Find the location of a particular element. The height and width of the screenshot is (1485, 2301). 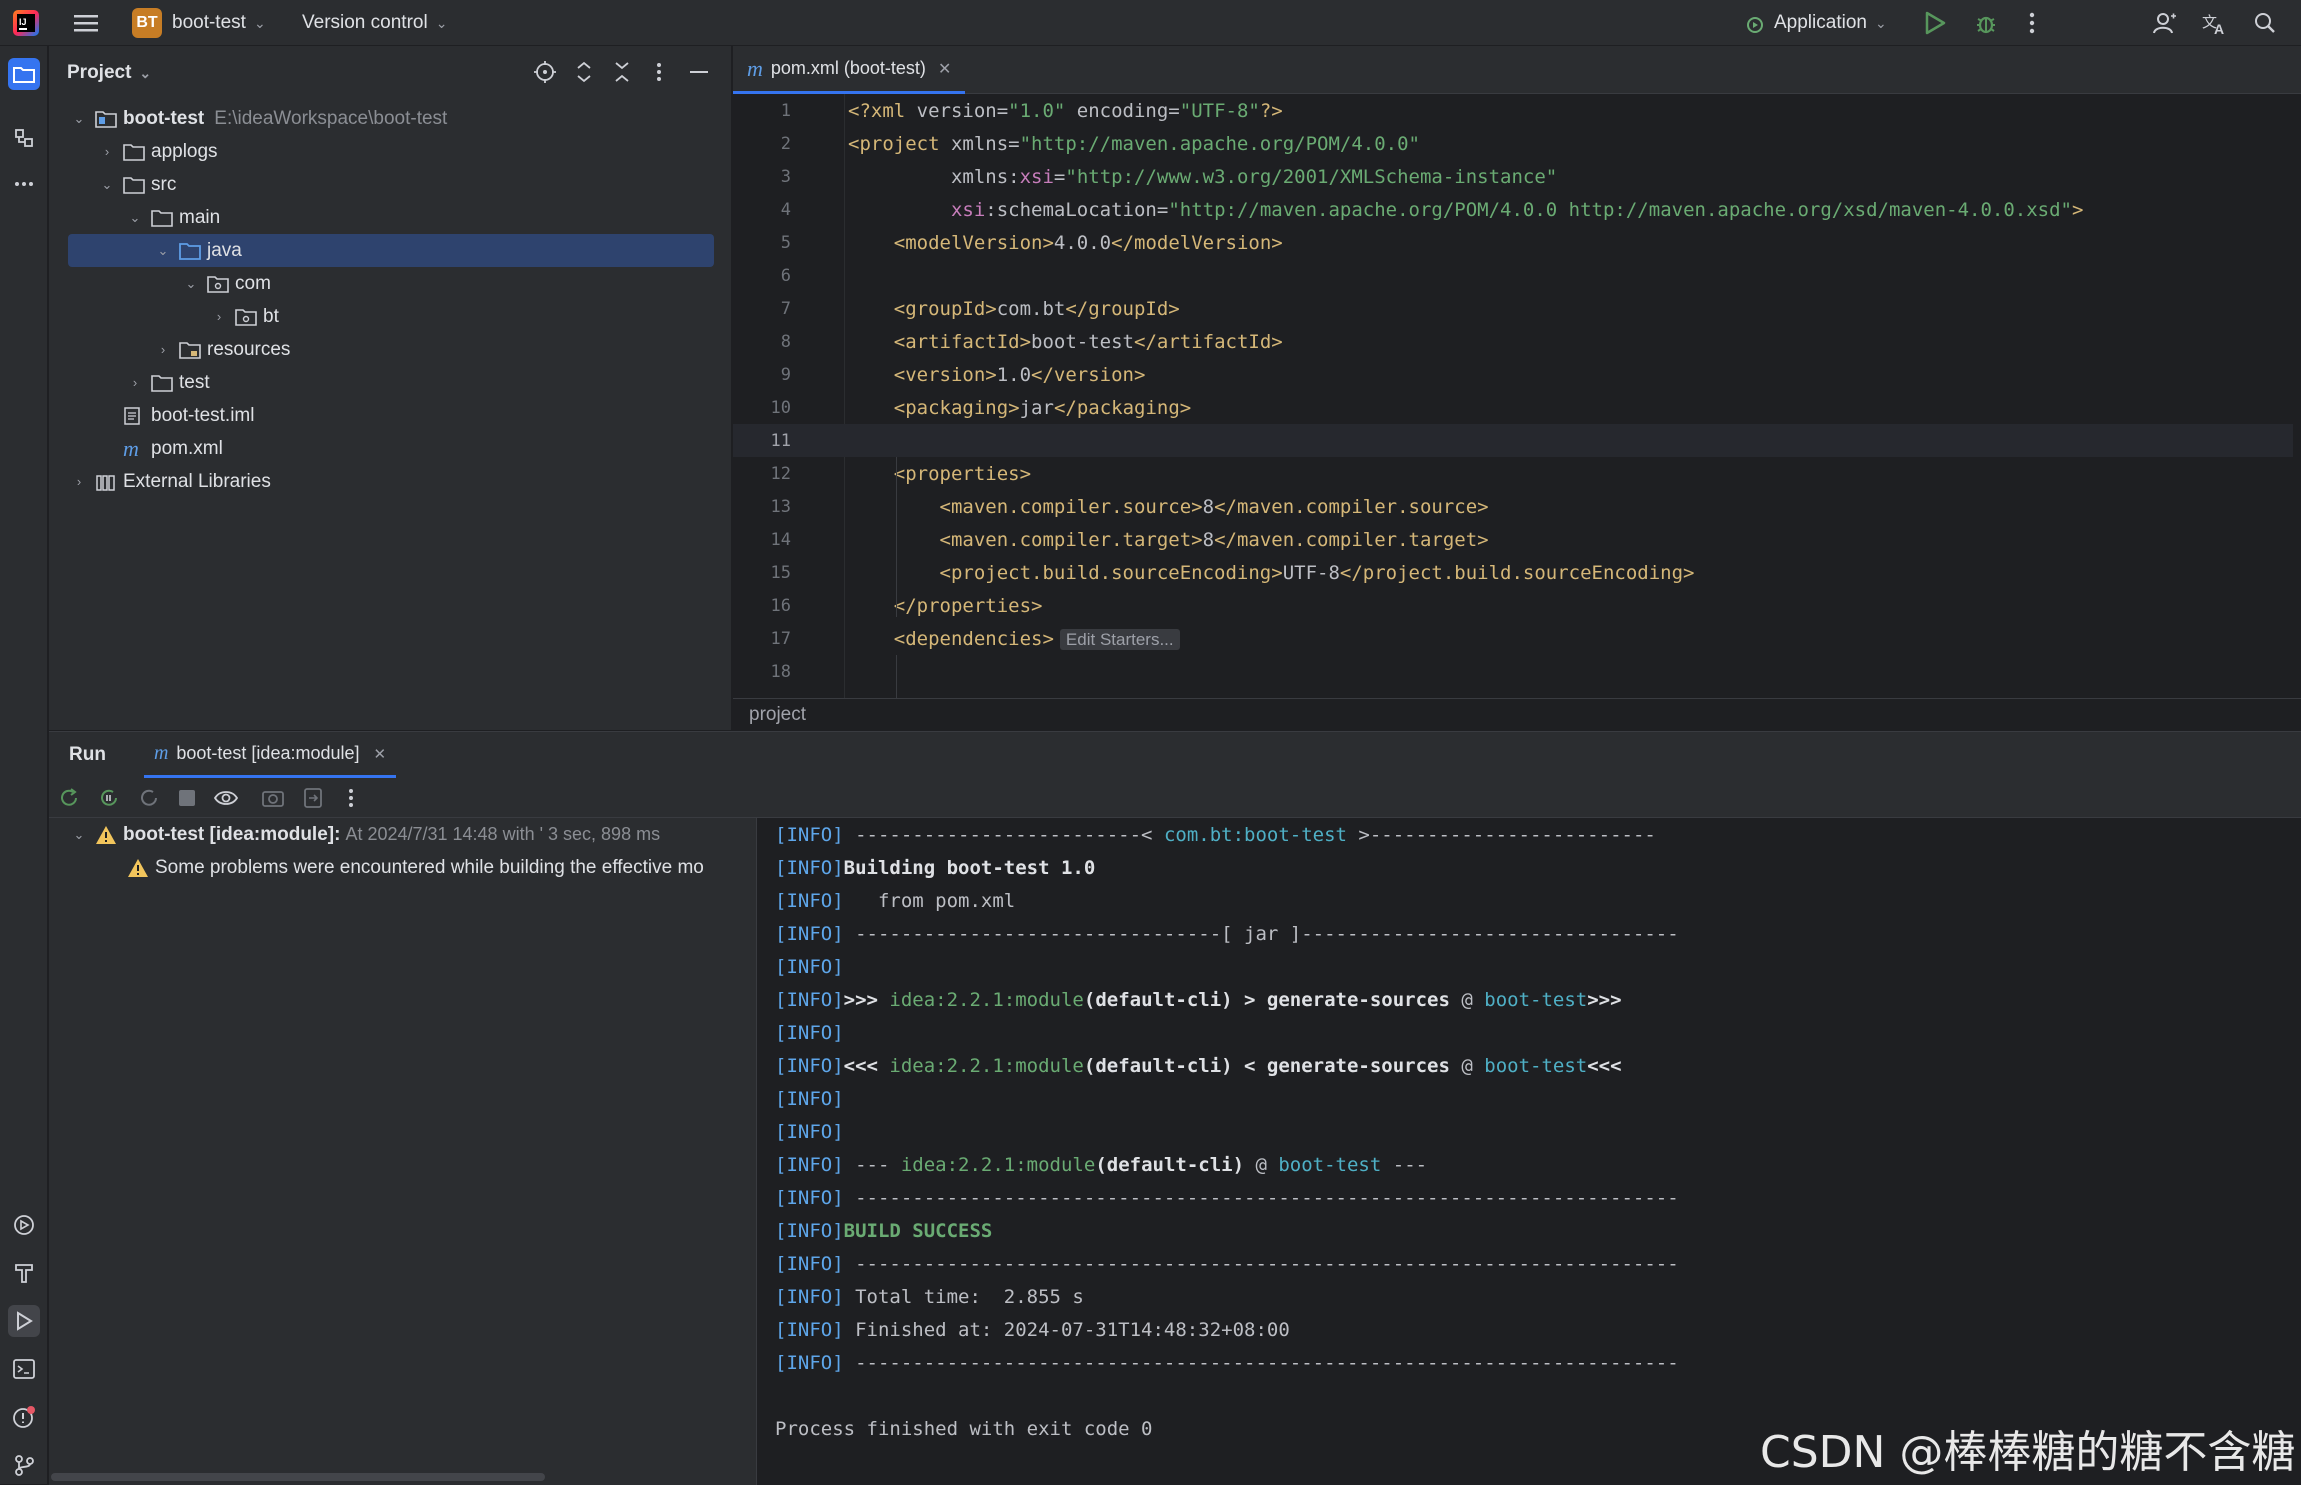

line-number: 15 is located at coordinates (780, 572).